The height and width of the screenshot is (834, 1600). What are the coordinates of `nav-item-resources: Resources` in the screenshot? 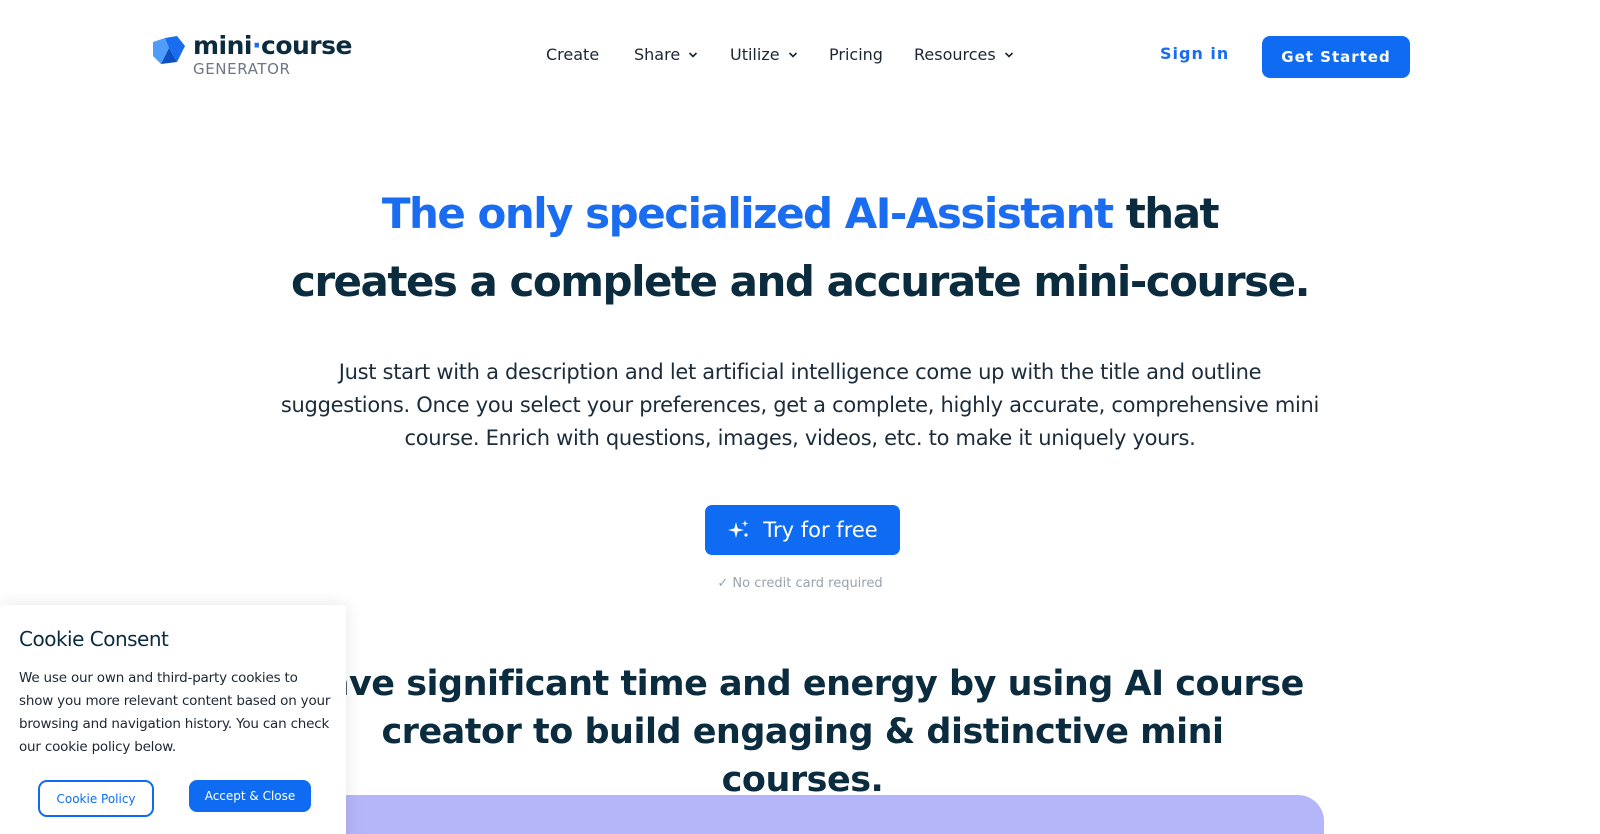 It's located at (964, 54).